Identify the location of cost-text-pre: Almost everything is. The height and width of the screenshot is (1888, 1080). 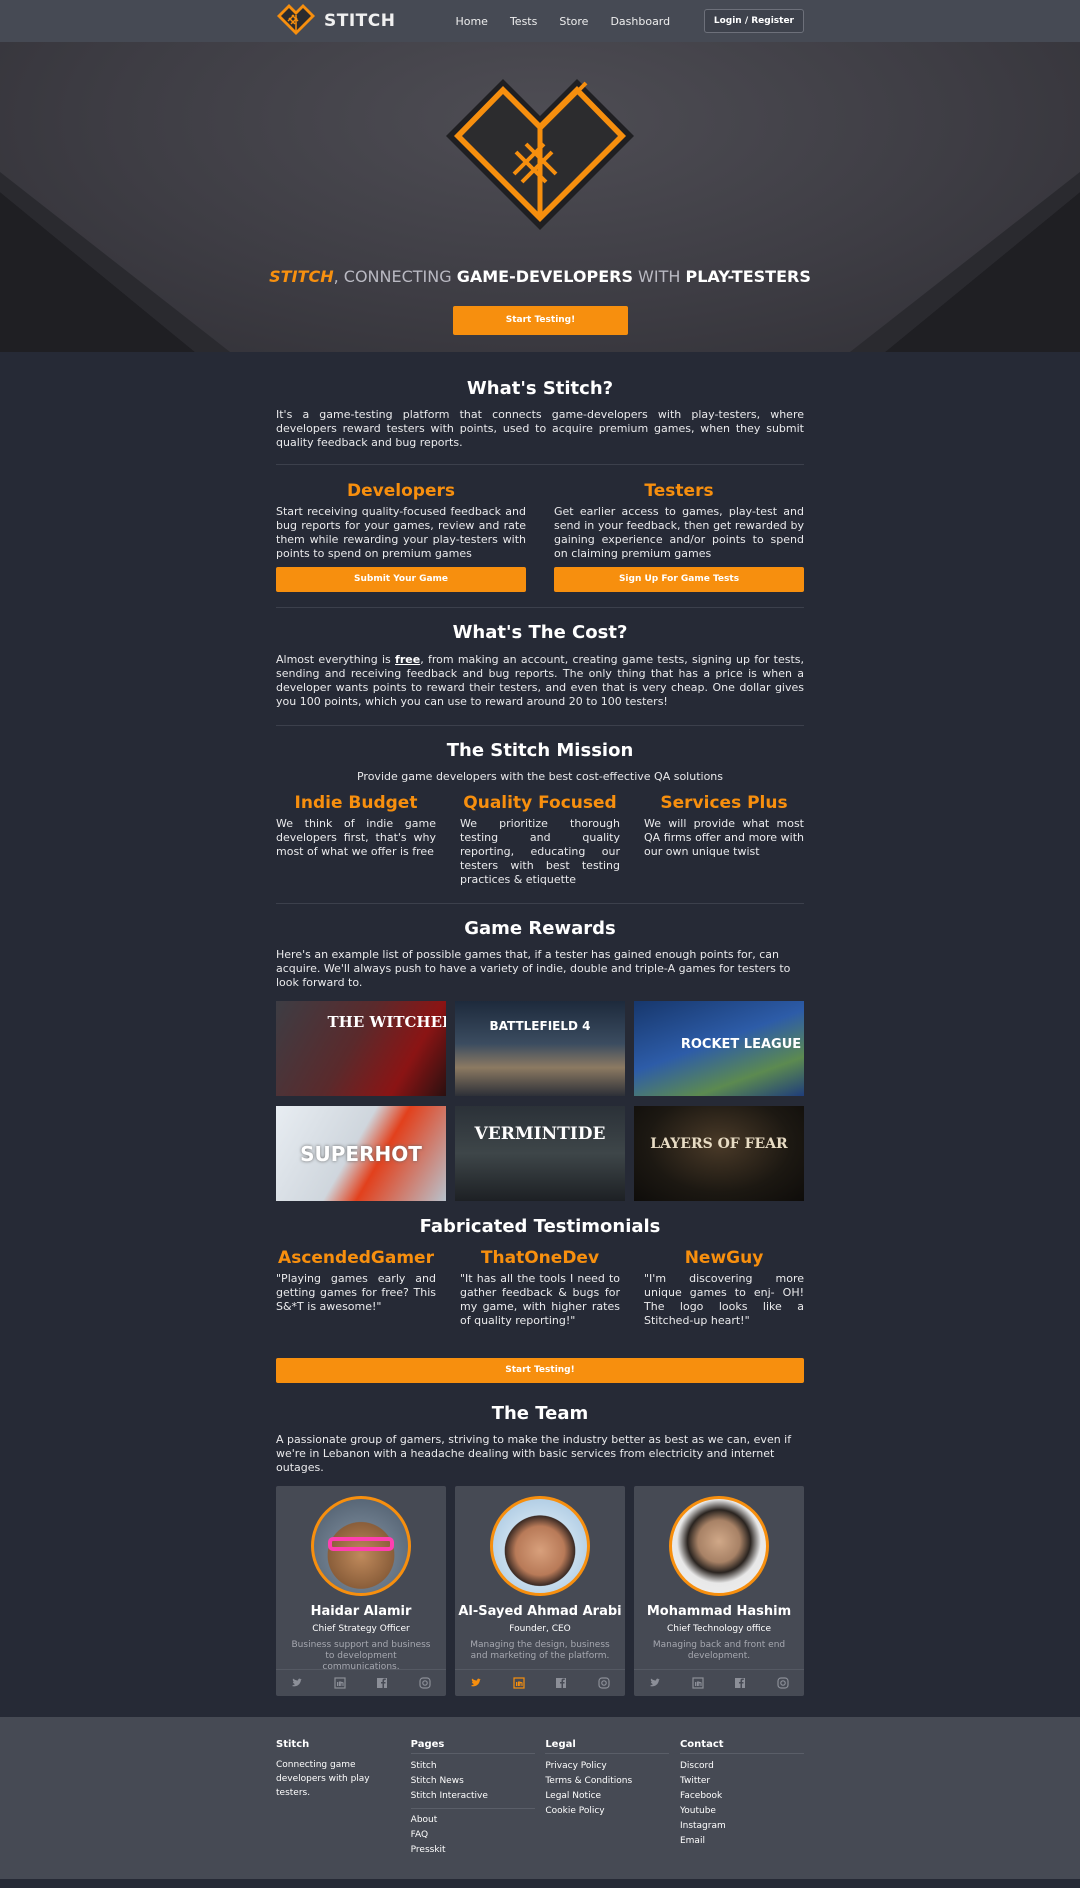
(336, 659).